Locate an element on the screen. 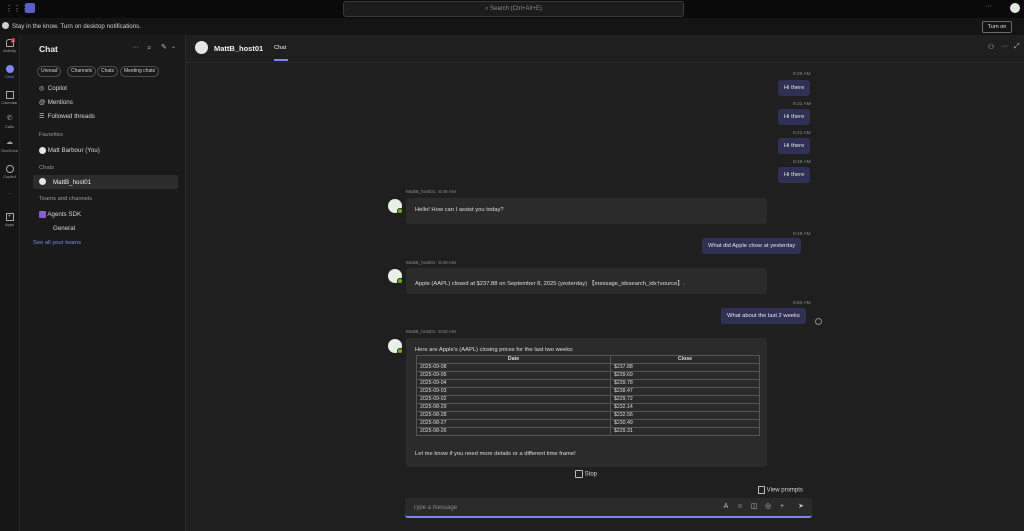 The height and width of the screenshot is (531, 1024). table-cell-close: $239.69 is located at coordinates (685, 375).